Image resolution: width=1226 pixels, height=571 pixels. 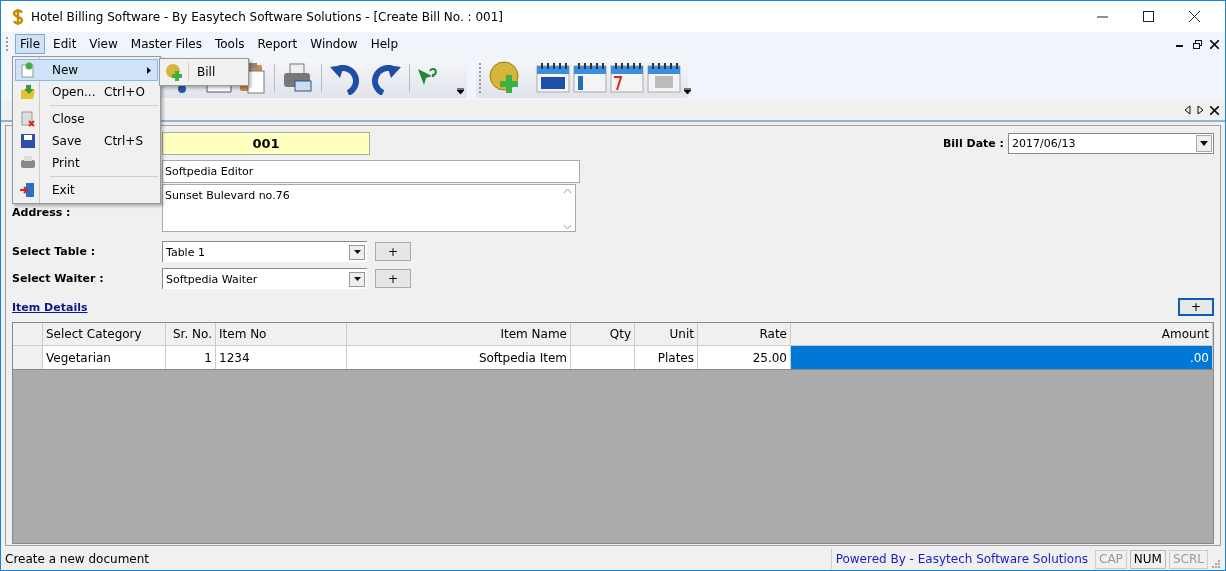 What do you see at coordinates (18, 16) in the screenshot?
I see `dollar-icon` at bounding box center [18, 16].